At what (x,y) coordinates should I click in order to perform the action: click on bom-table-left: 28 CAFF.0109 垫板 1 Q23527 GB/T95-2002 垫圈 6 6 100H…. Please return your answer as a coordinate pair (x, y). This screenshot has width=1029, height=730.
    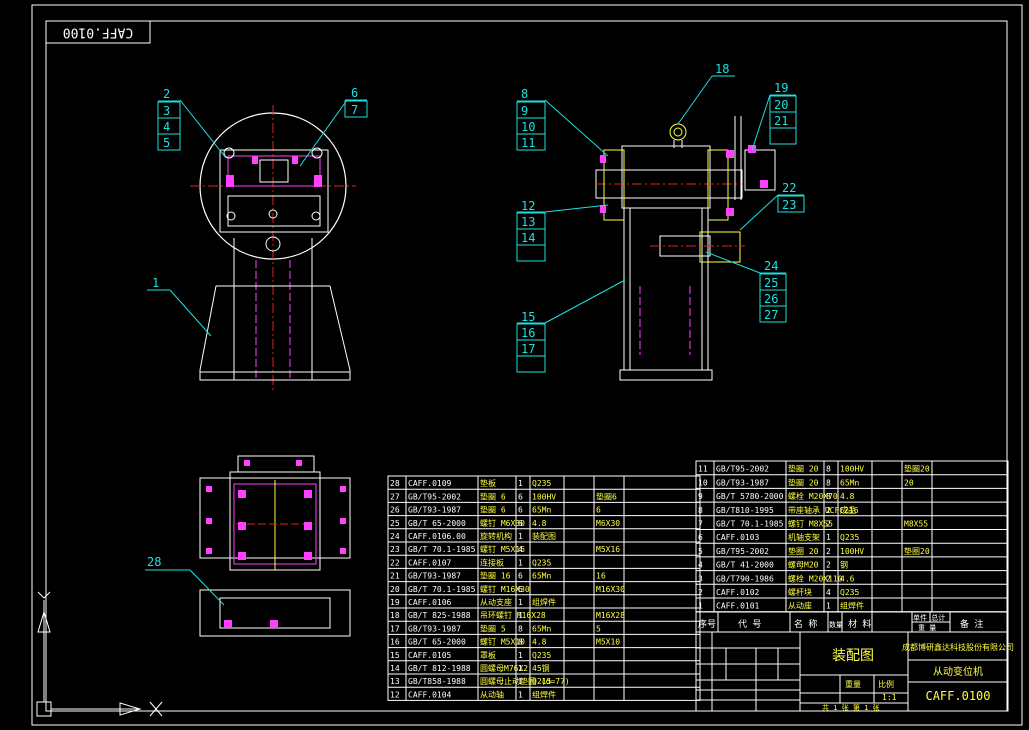
    Looking at the image, I should click on (544, 588).